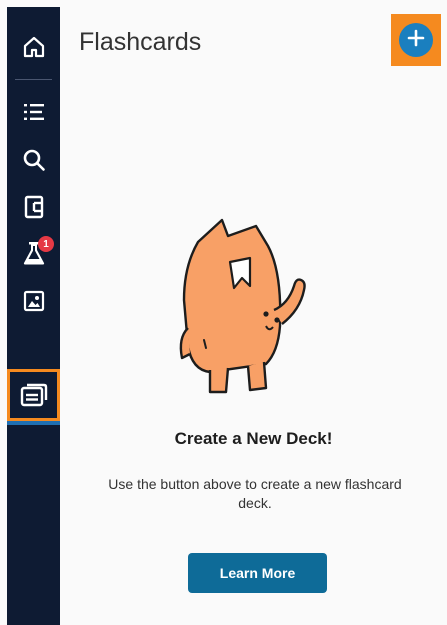  I want to click on sidebar-item-document, so click(33, 207).